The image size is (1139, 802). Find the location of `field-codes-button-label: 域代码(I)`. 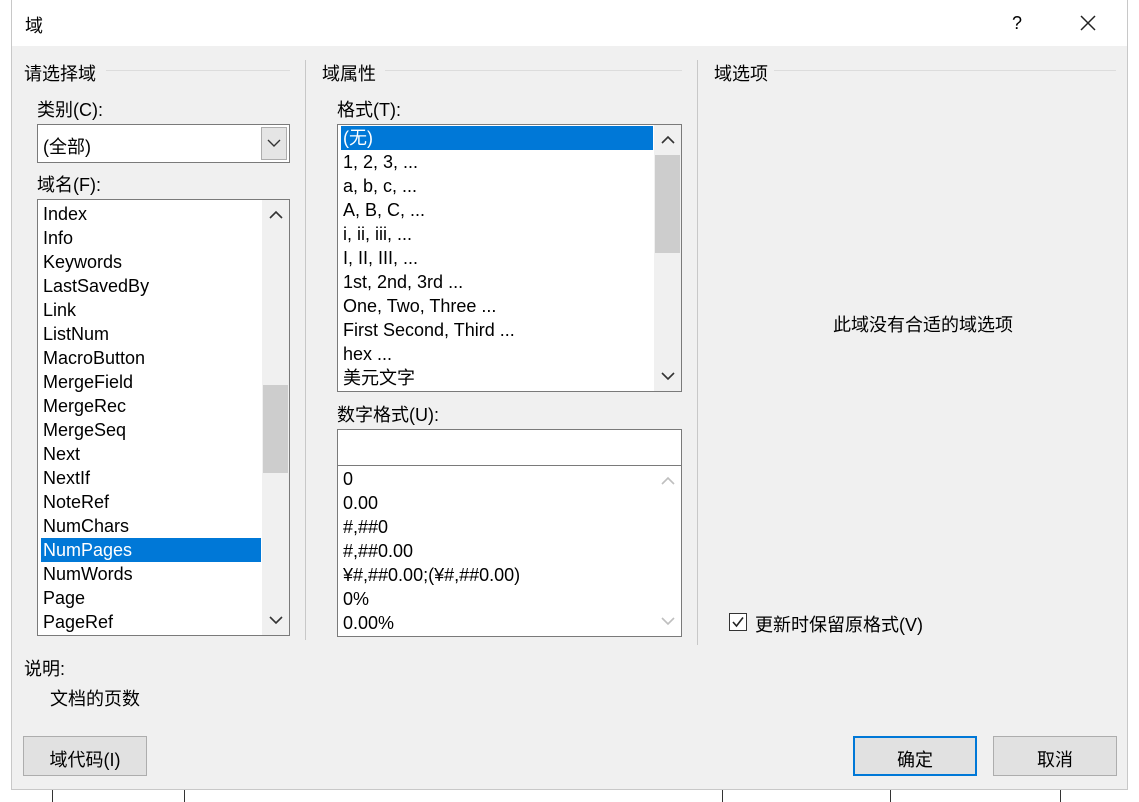

field-codes-button-label: 域代码(I) is located at coordinates (85, 760).